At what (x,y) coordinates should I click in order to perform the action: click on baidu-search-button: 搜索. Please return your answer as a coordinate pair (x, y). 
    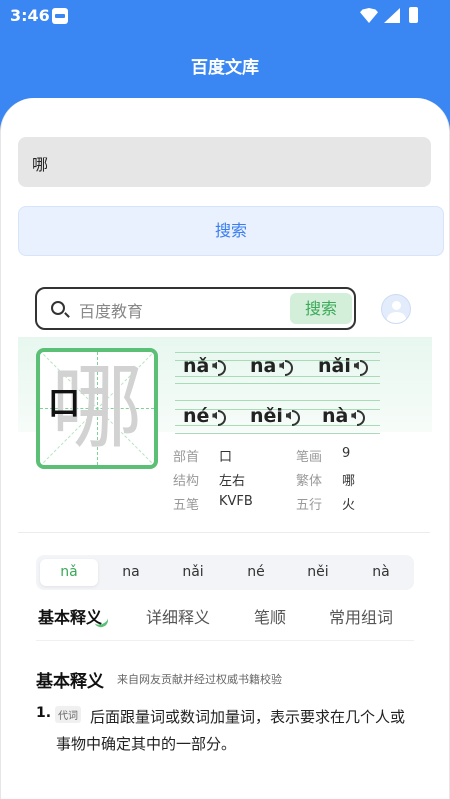
    Looking at the image, I should click on (321, 308).